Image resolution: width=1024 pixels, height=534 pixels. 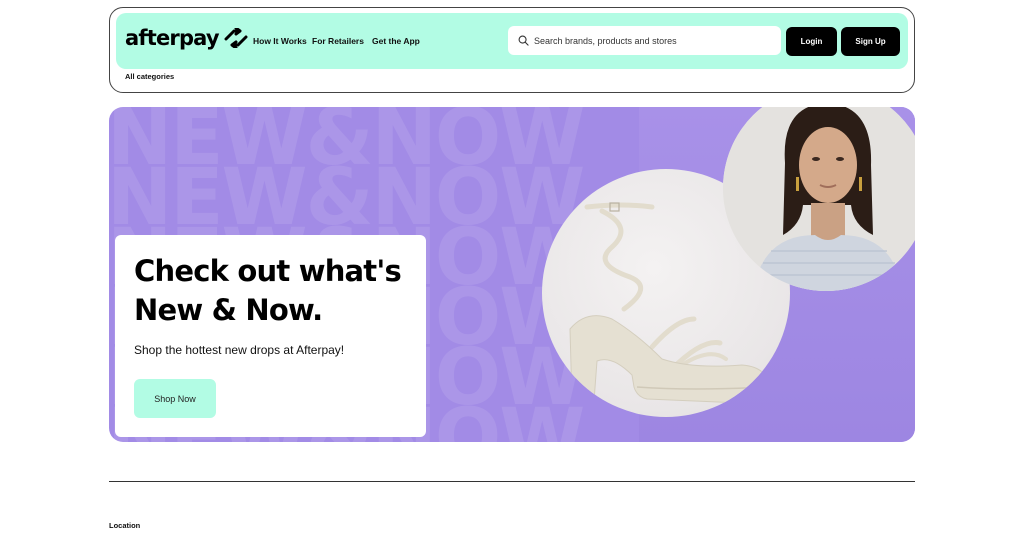 I want to click on logo-text: afterpay, so click(x=172, y=38).